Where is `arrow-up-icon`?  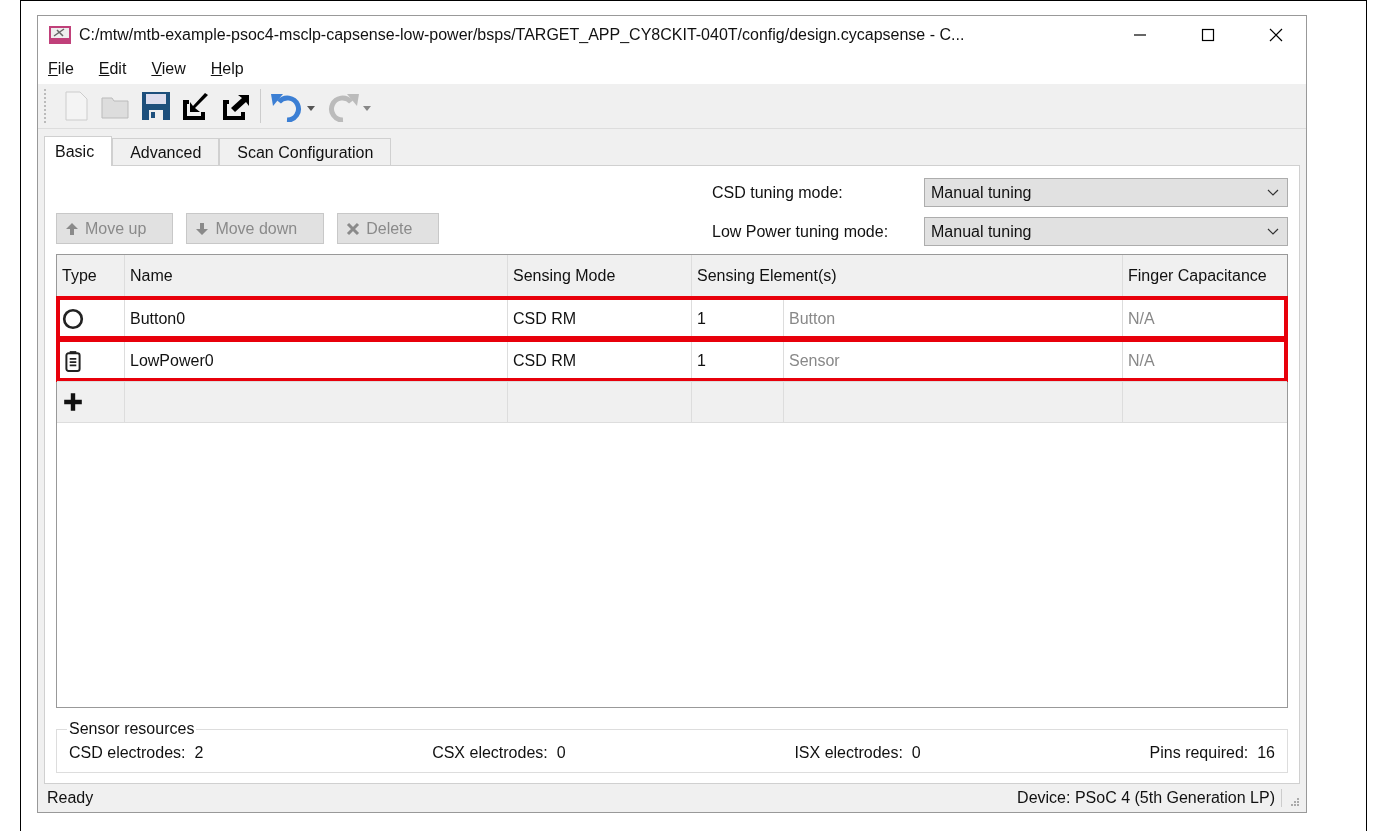 arrow-up-icon is located at coordinates (72, 228).